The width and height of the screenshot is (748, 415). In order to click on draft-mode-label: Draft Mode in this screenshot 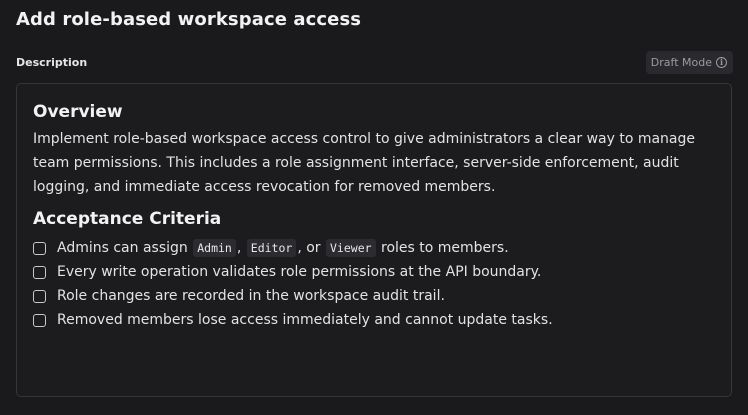, I will do `click(681, 62)`.